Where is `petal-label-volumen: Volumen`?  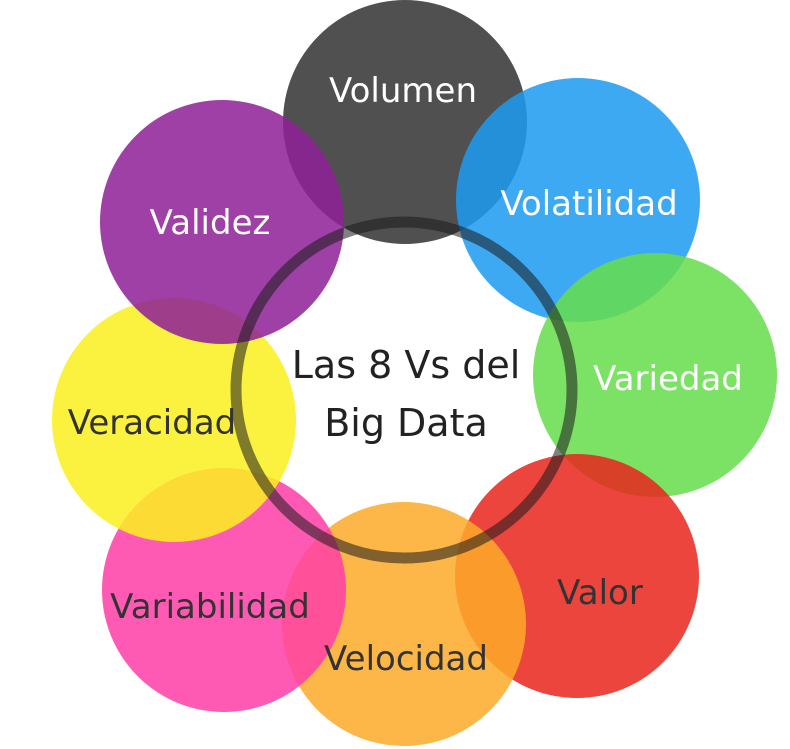 petal-label-volumen: Volumen is located at coordinates (403, 91).